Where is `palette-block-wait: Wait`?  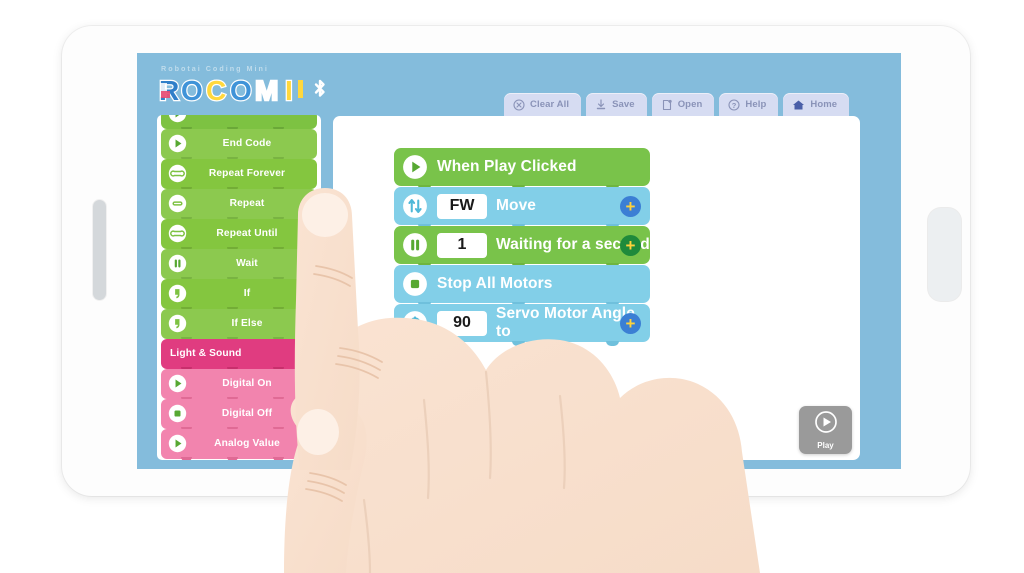
palette-block-wait: Wait is located at coordinates (239, 265).